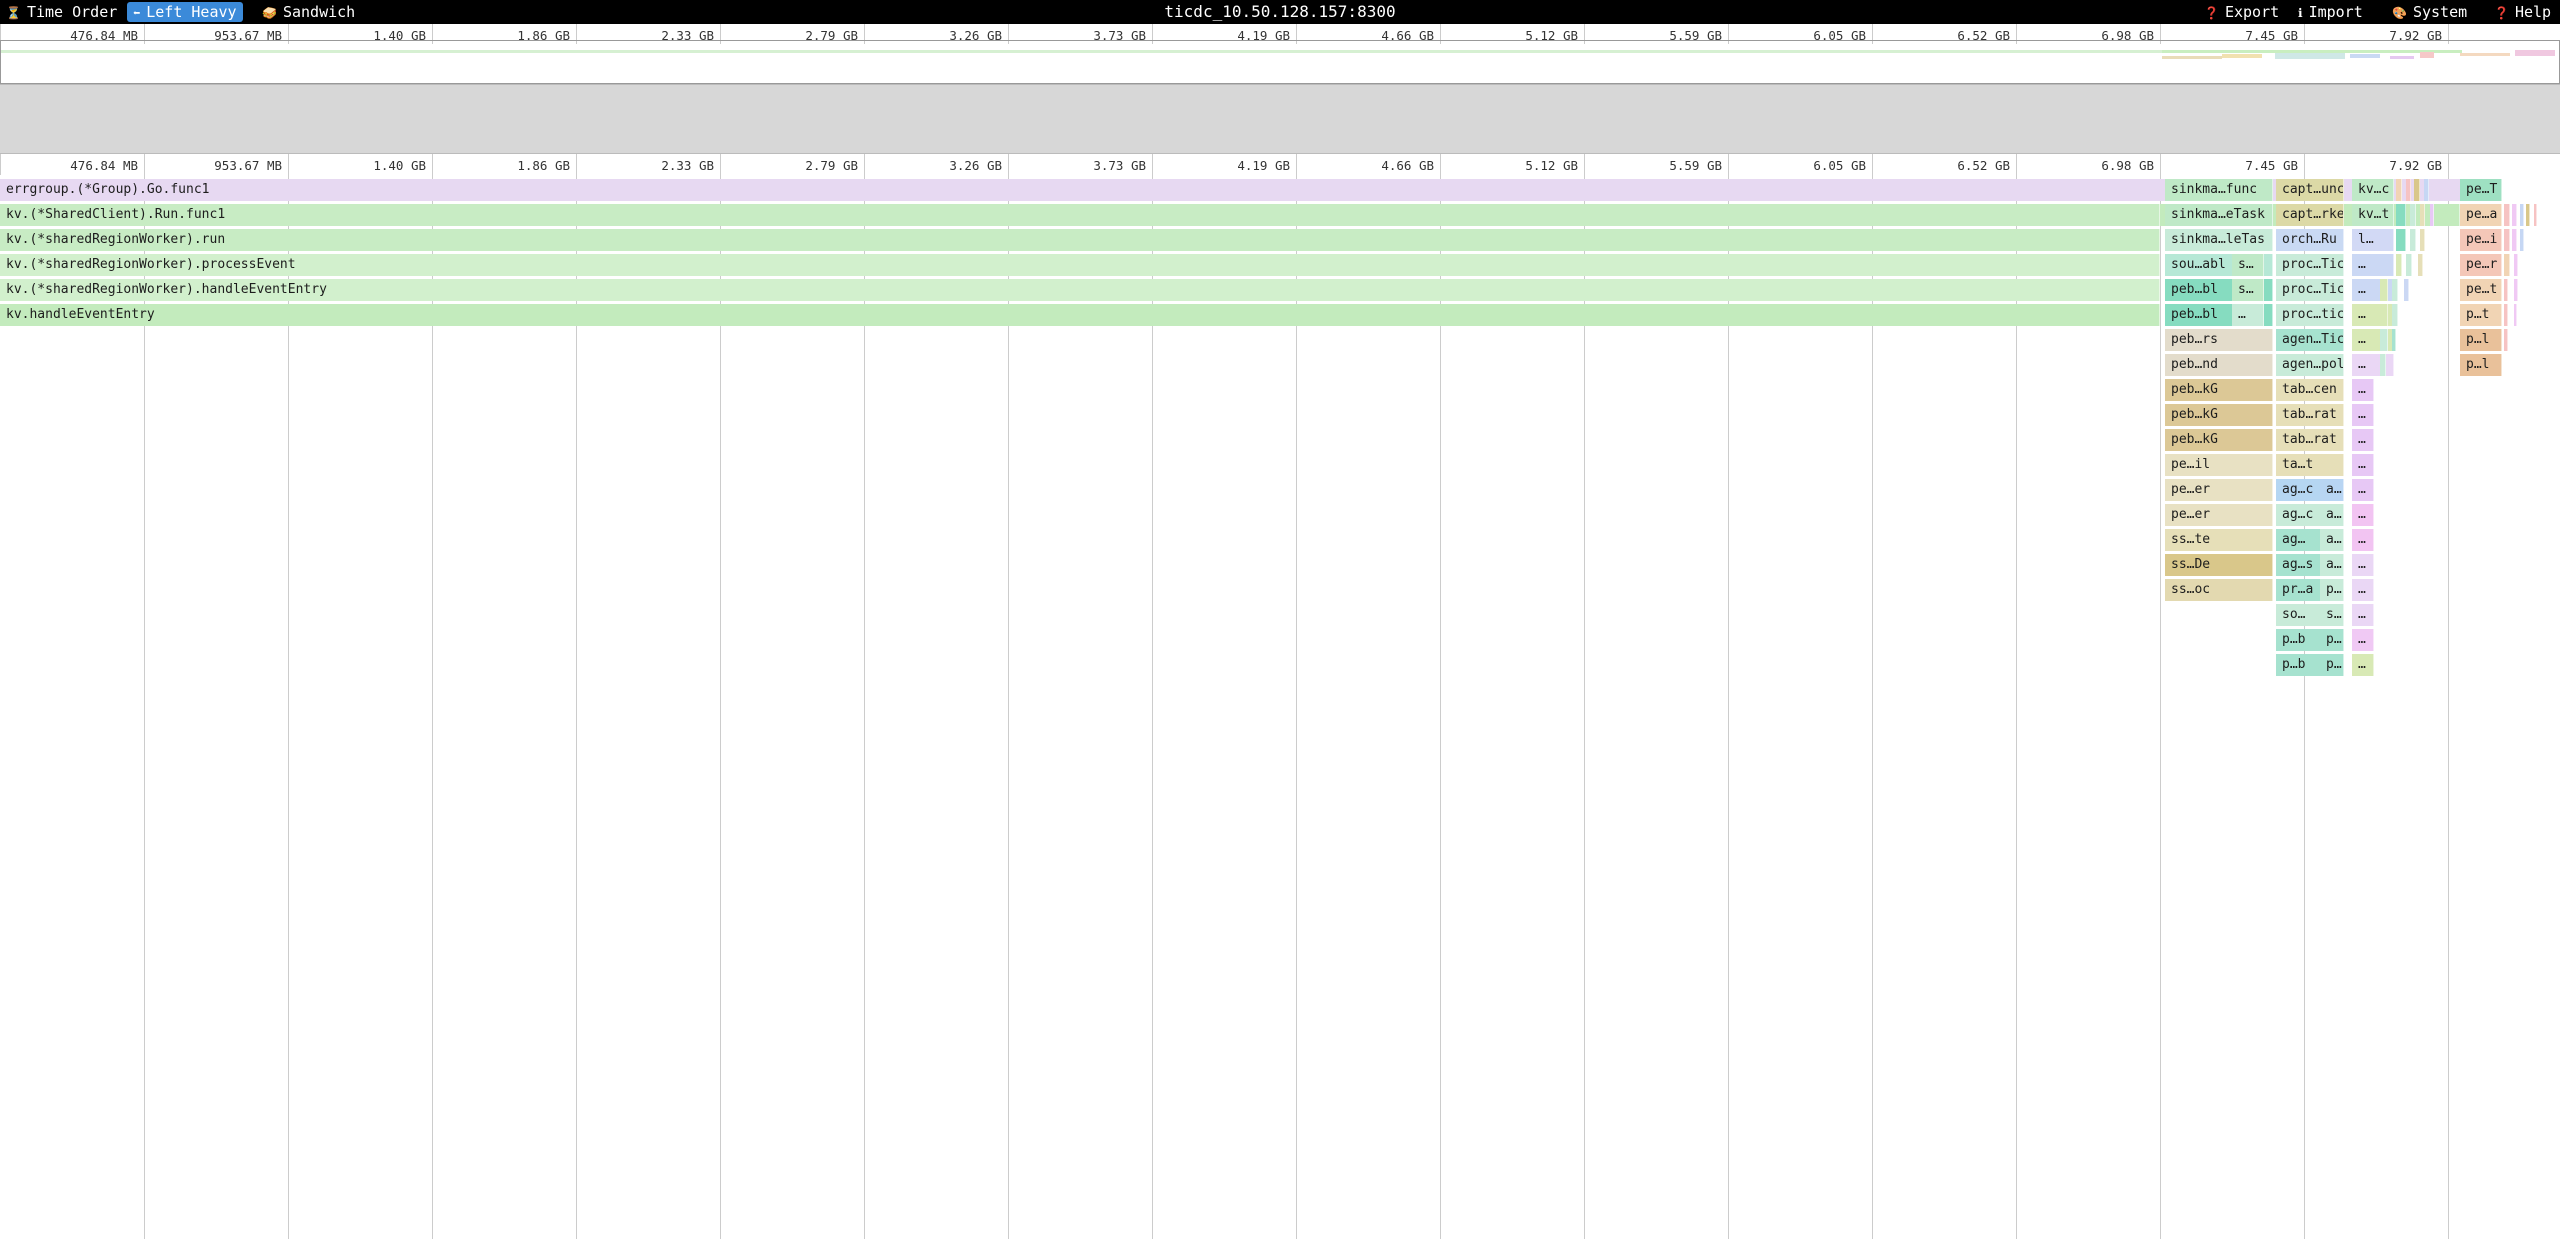 The height and width of the screenshot is (1239, 2560). Describe the element at coordinates (2310, 215) in the screenshot. I see `flame-frame: capt…rke` at that location.